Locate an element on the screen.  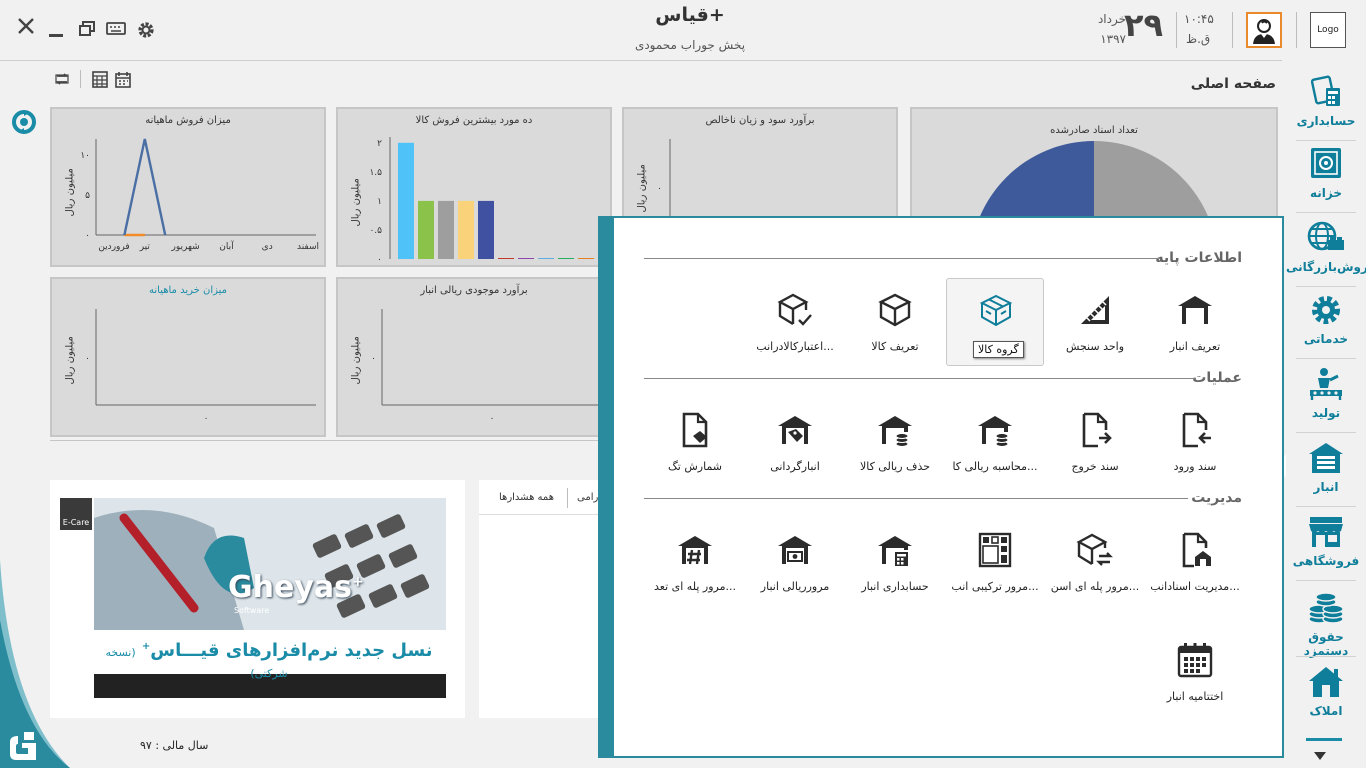
sidebar-item-worker: تولید is located at coordinates (1326, 395).